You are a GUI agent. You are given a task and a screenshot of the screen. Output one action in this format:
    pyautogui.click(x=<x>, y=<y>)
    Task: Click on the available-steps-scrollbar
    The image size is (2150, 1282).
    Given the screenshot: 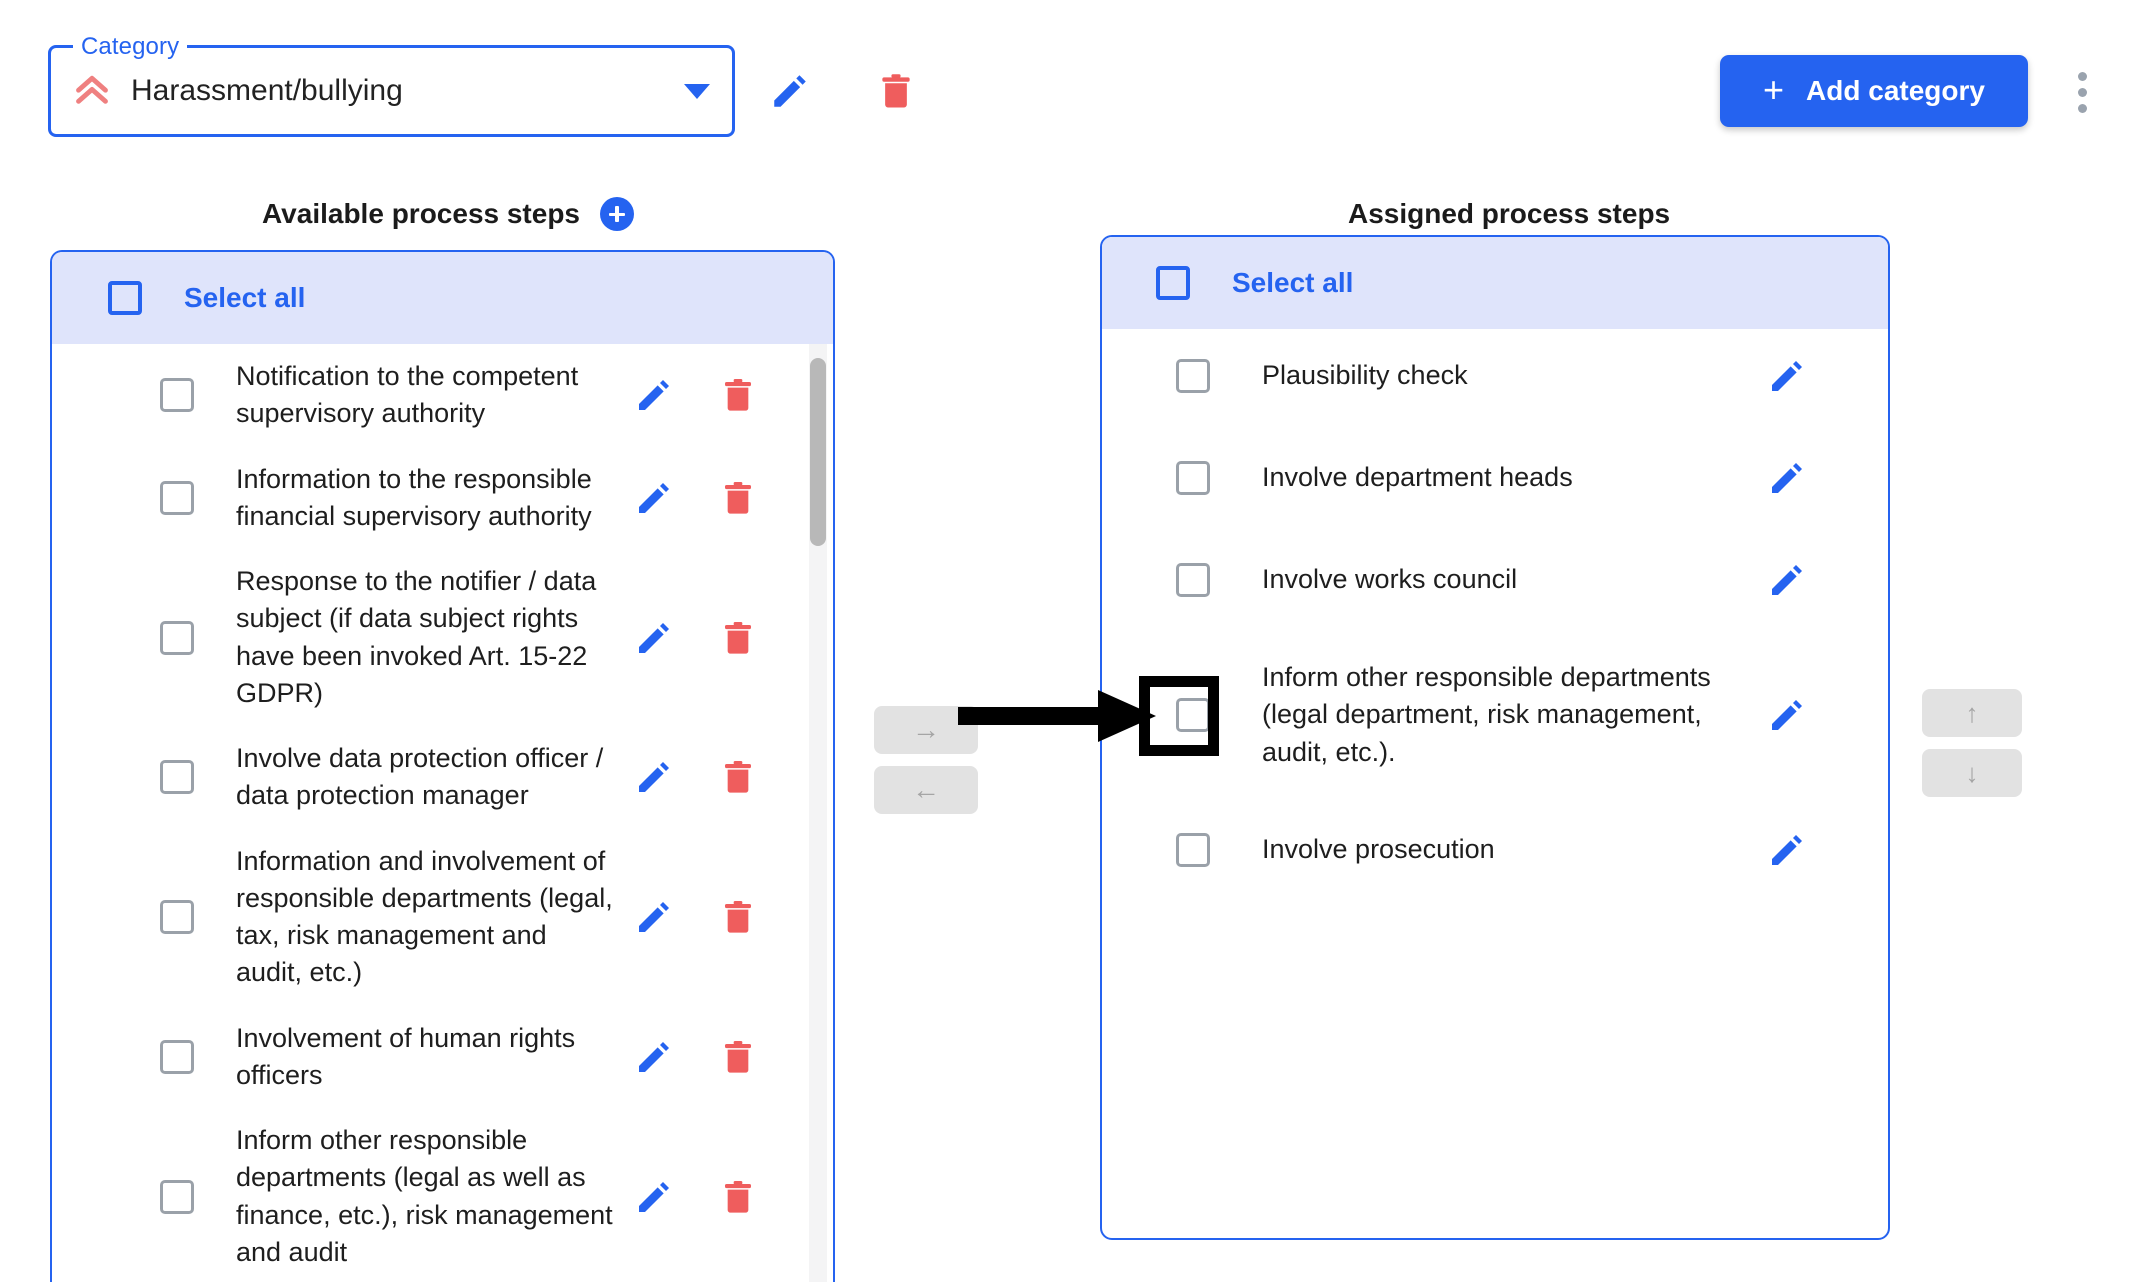 What is the action you would take?
    pyautogui.click(x=818, y=813)
    